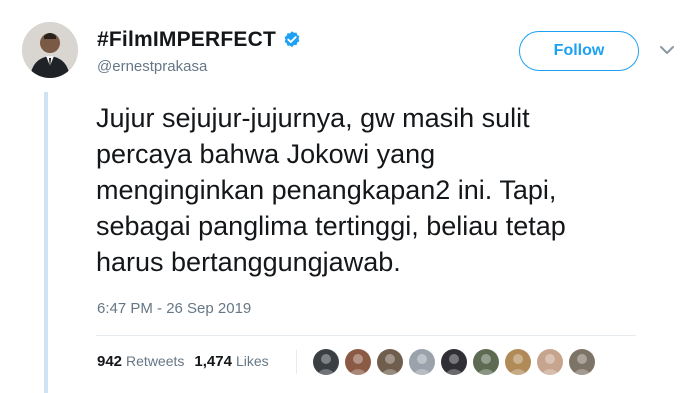 The width and height of the screenshot is (700, 393). Describe the element at coordinates (46, 242) in the screenshot. I see `thread-line` at that location.